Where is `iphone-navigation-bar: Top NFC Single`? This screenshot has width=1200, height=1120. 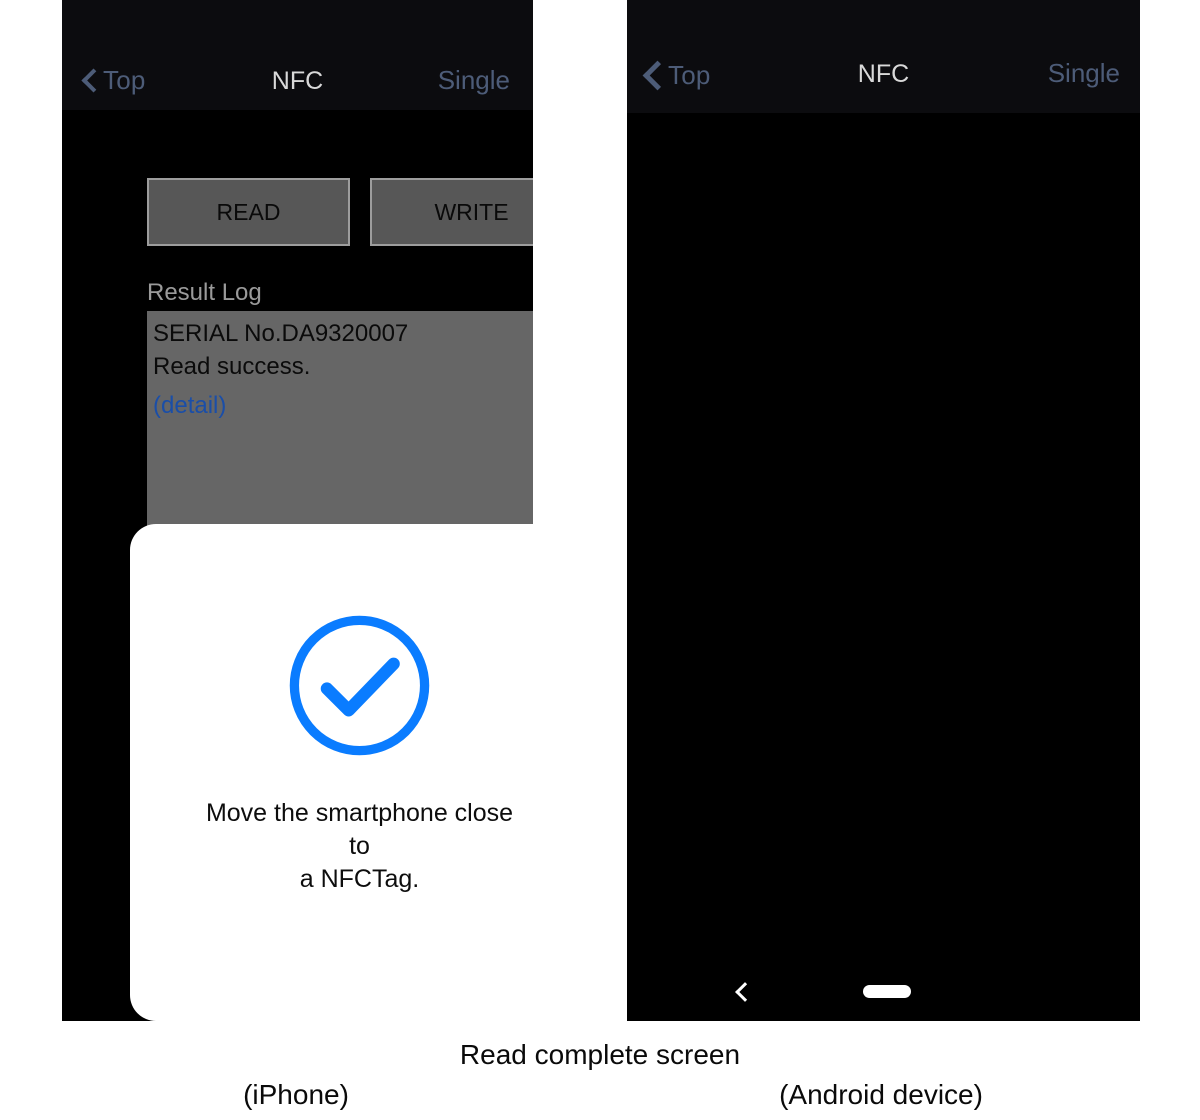 iphone-navigation-bar: Top NFC Single is located at coordinates (297, 55).